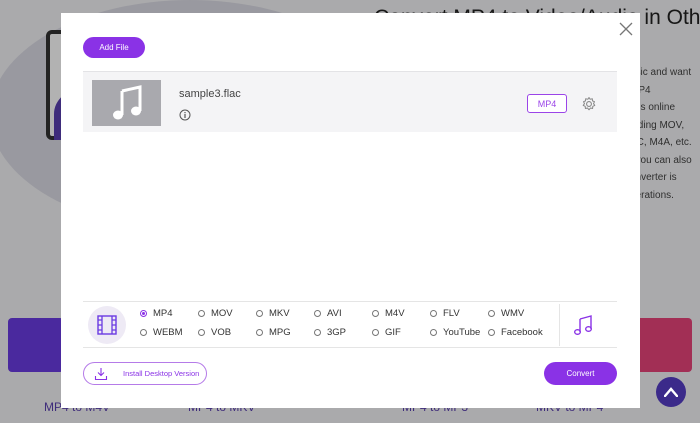 The image size is (700, 423). I want to click on install-desktop-button: Install Desktop Version, so click(145, 373).